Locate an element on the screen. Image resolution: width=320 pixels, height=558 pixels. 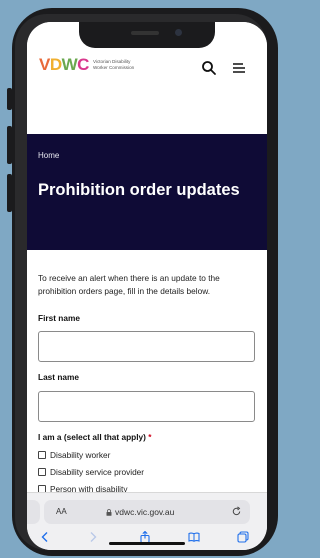
logo-letter-w: W is located at coordinates (69, 64).